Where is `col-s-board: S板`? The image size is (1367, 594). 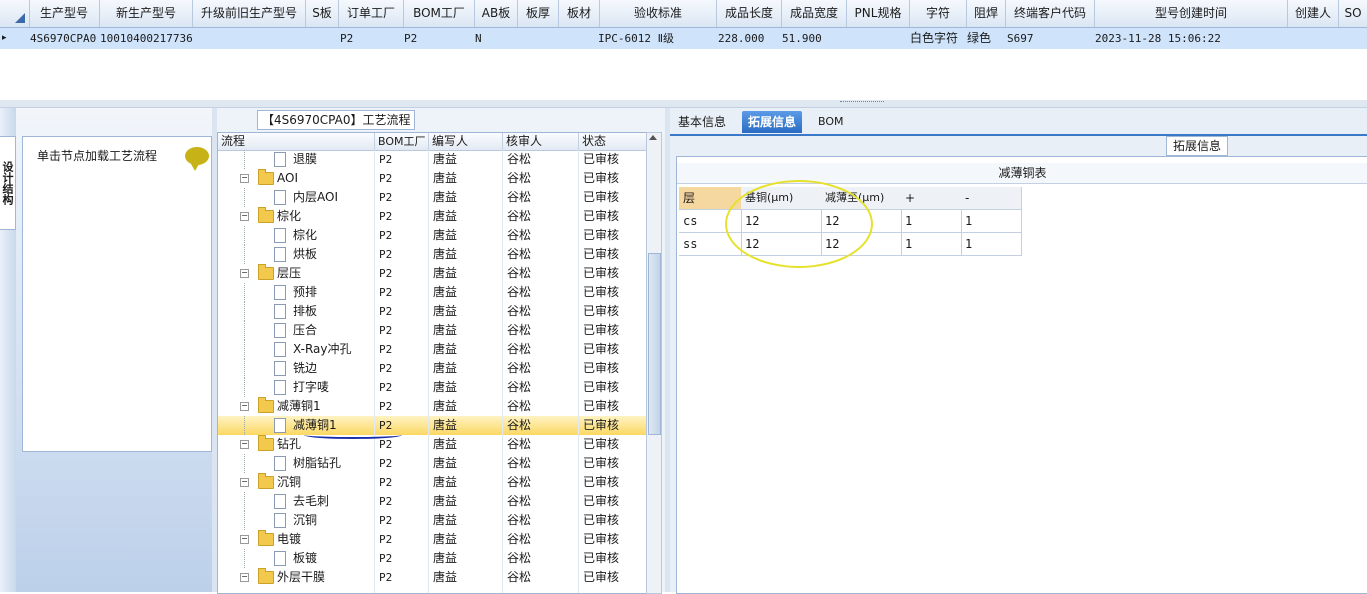
col-s-board: S板 is located at coordinates (322, 13).